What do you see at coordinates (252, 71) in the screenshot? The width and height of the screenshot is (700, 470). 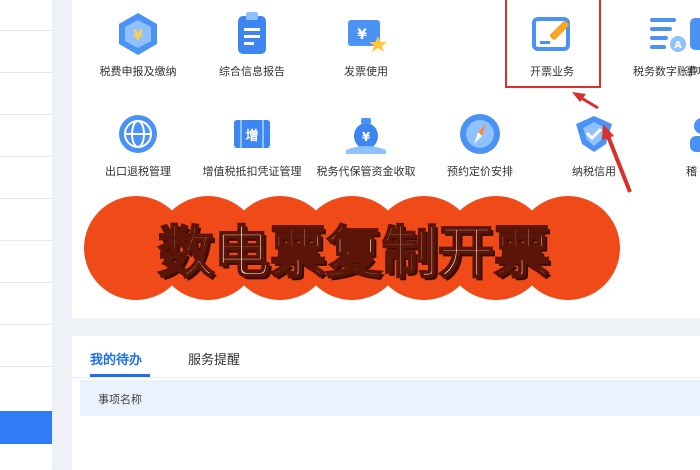 I see `service-label: 综合信息报告` at bounding box center [252, 71].